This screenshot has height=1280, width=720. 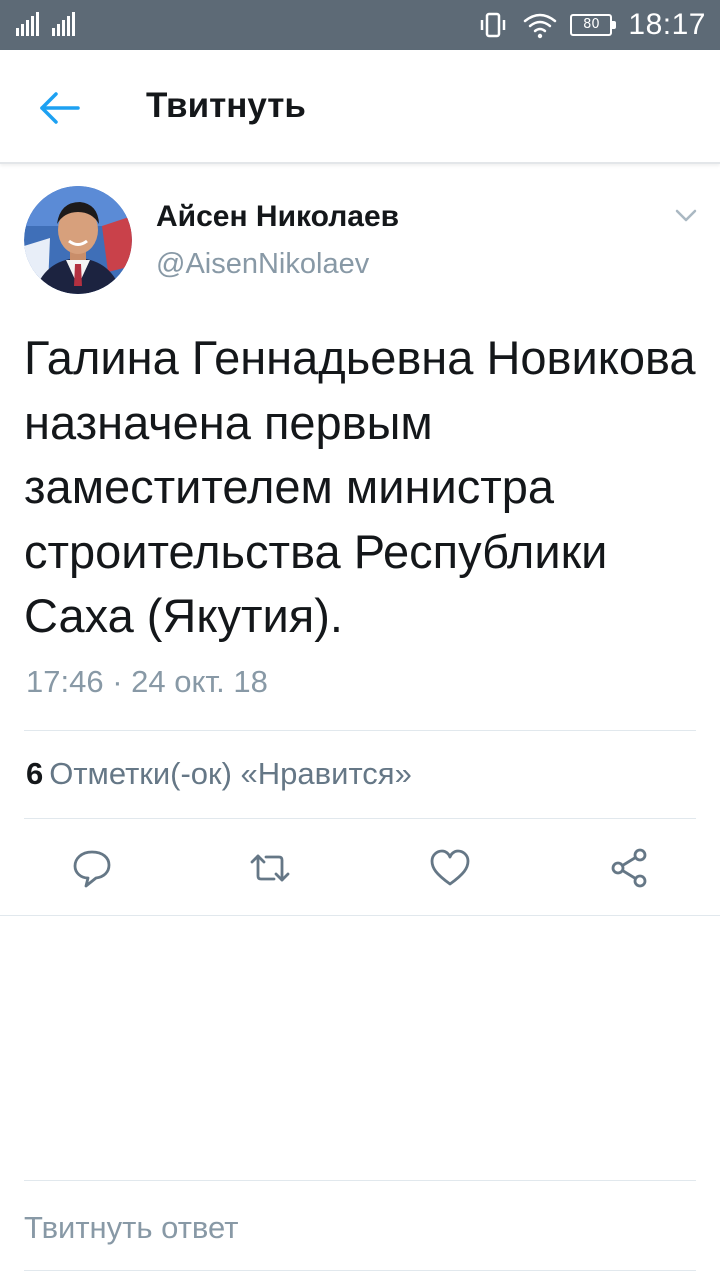 I want to click on tweet-timestamp: 17:46 · 24 окт. 18, so click(x=147, y=681).